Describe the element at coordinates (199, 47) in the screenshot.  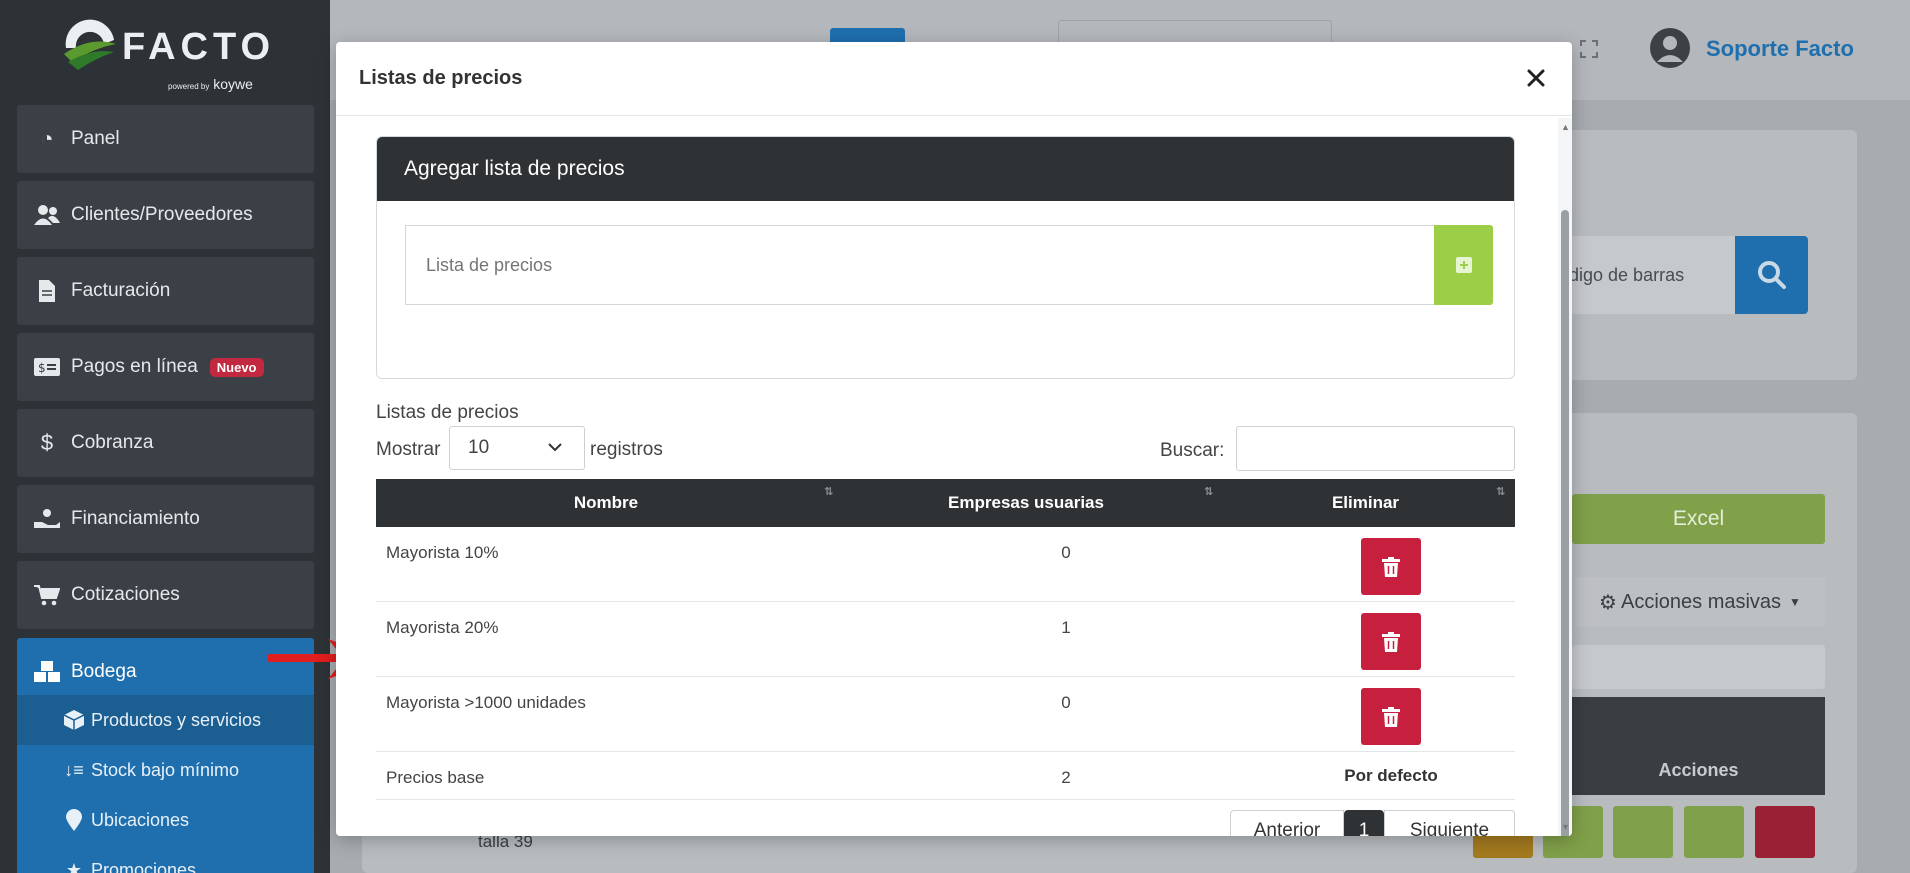
I see `logo-text: FACTO` at that location.